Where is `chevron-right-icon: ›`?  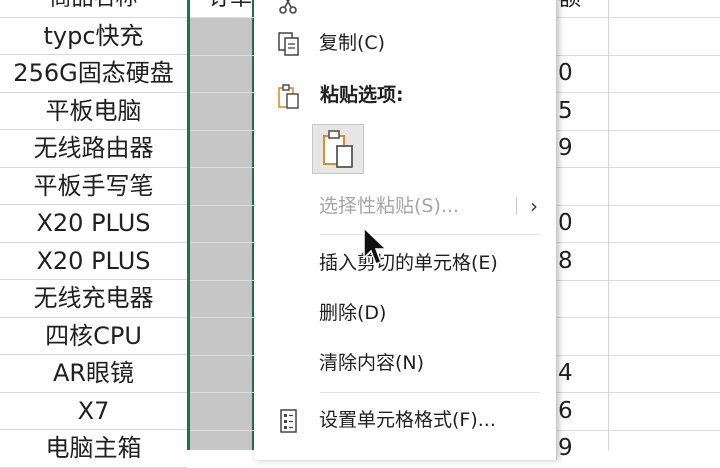 chevron-right-icon: › is located at coordinates (534, 206).